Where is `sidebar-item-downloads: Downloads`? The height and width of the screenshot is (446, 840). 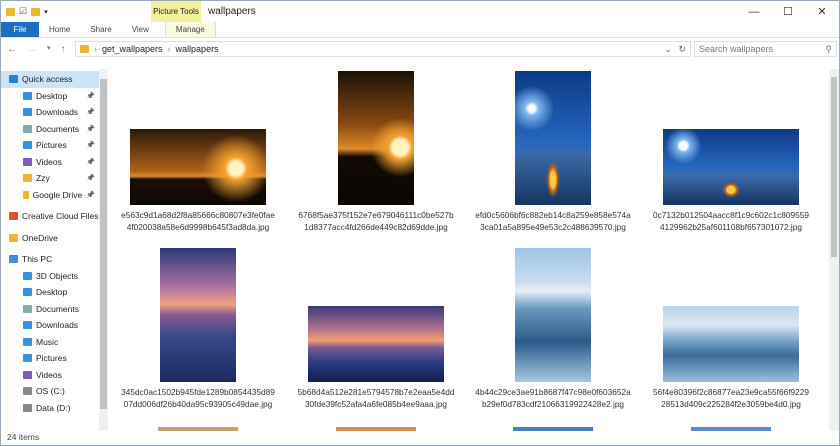
sidebar-item-downloads: Downloads is located at coordinates (50, 325).